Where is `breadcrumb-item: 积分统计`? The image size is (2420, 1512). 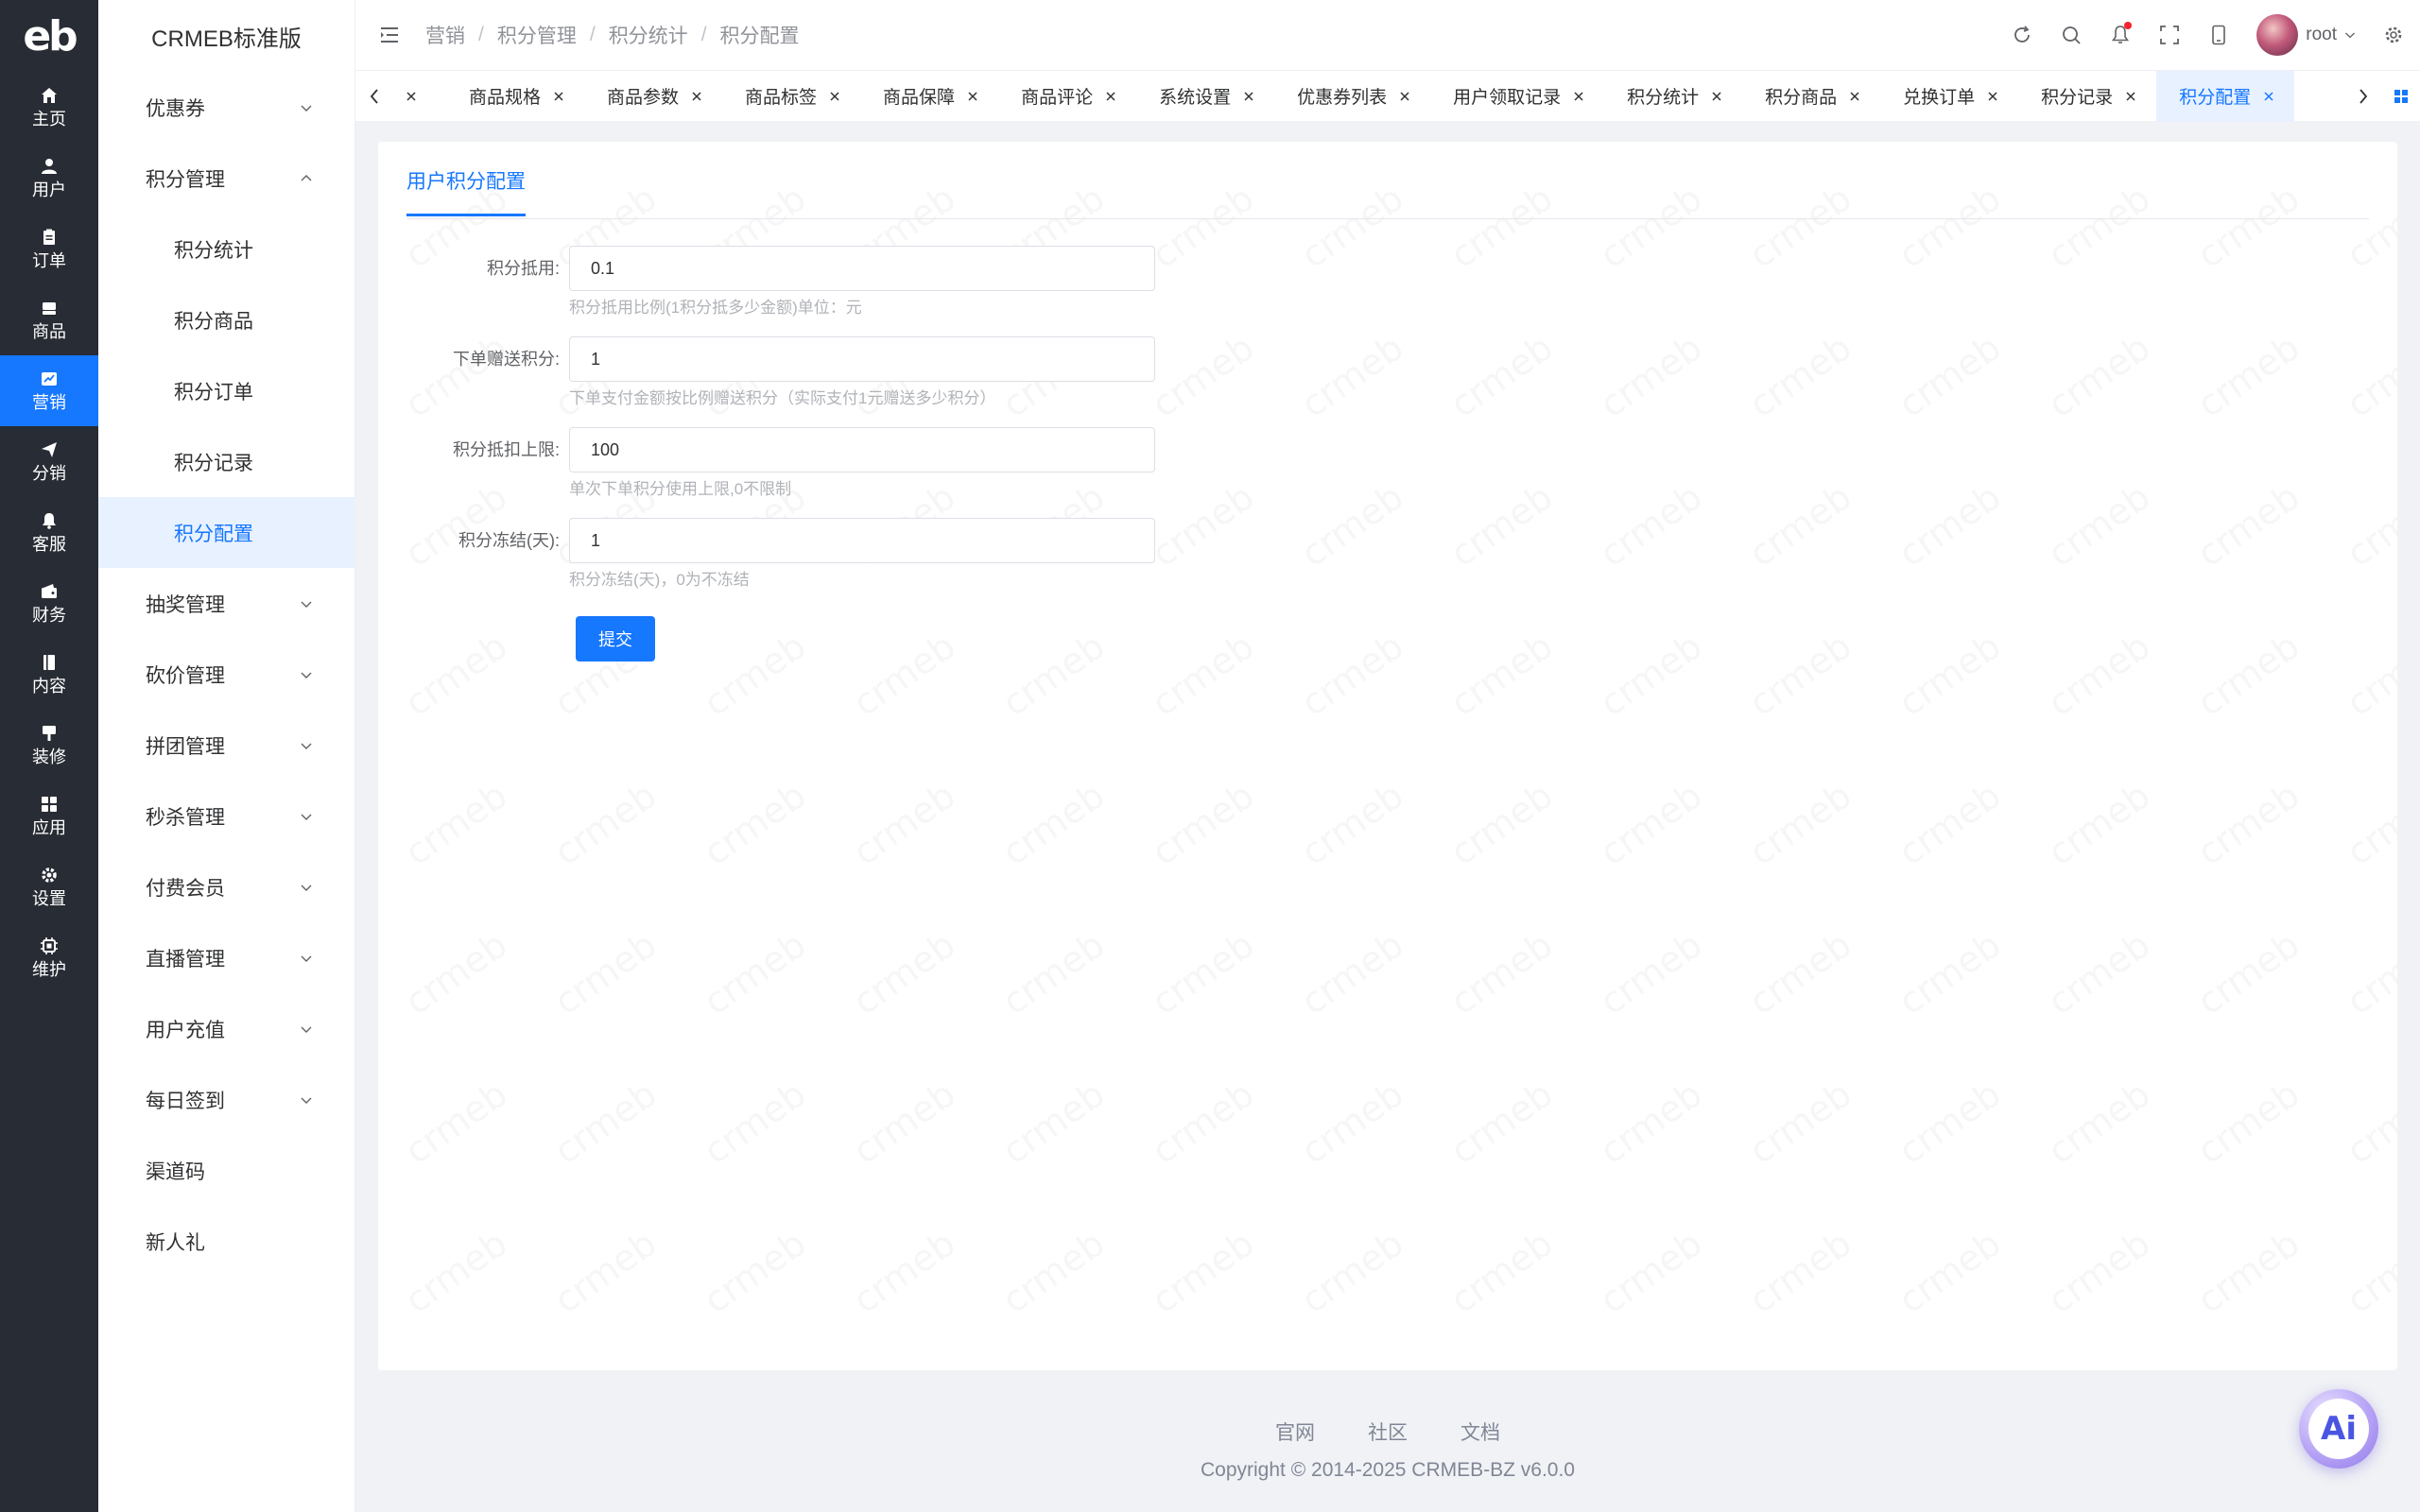 breadcrumb-item: 积分统计 is located at coordinates (648, 35).